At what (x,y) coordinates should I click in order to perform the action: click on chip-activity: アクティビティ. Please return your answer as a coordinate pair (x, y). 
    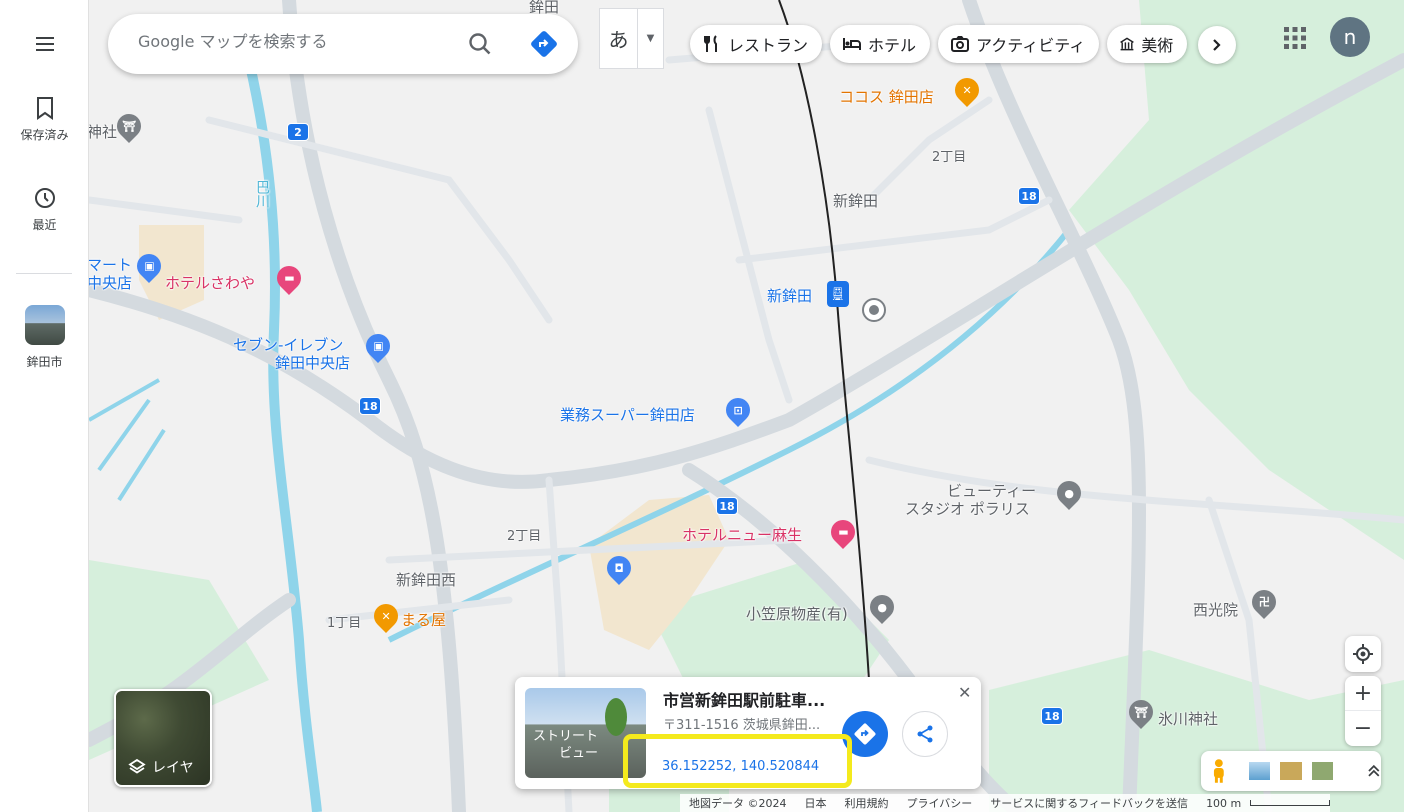
    Looking at the image, I should click on (1019, 44).